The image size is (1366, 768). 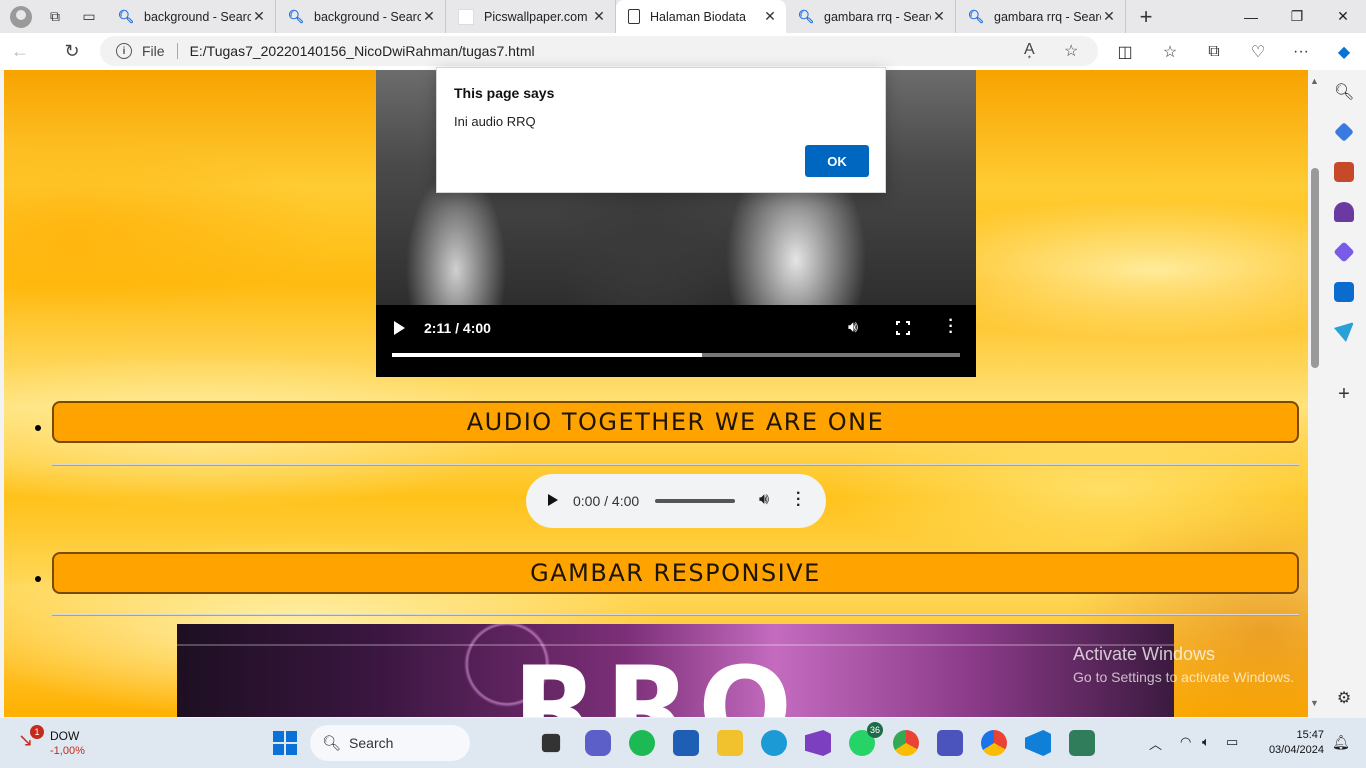 What do you see at coordinates (1315, 268) in the screenshot?
I see `scrollbar-thumb` at bounding box center [1315, 268].